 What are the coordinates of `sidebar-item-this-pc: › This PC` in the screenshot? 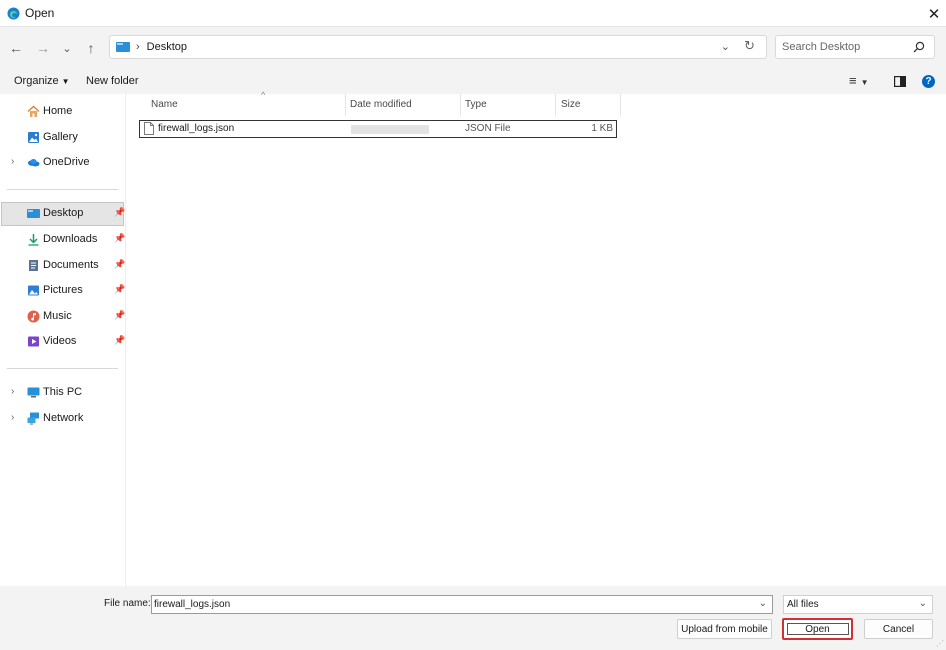 It's located at (62, 393).